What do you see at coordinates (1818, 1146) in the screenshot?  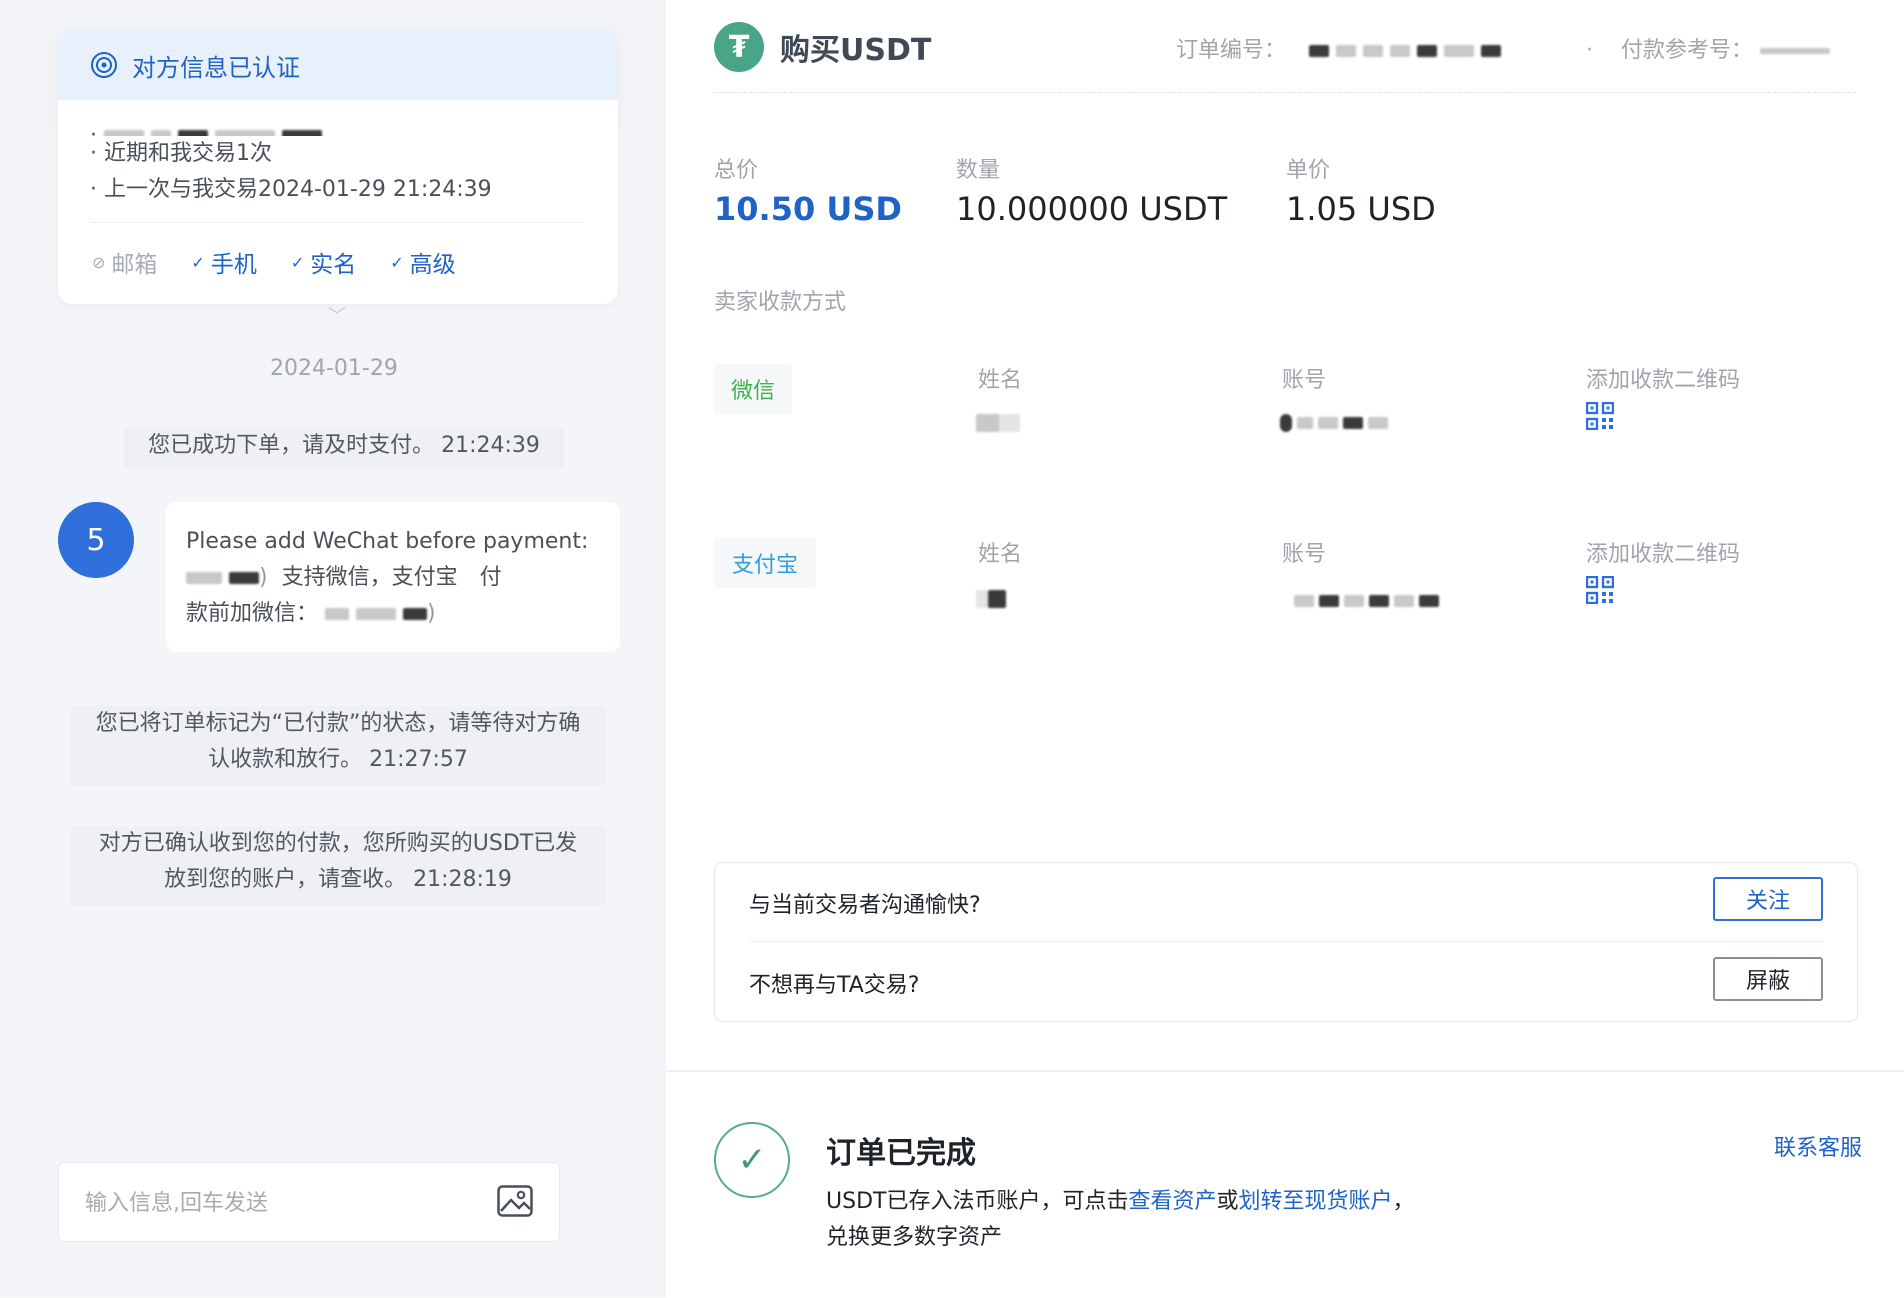 I see `contact-support-link: 联系客服` at bounding box center [1818, 1146].